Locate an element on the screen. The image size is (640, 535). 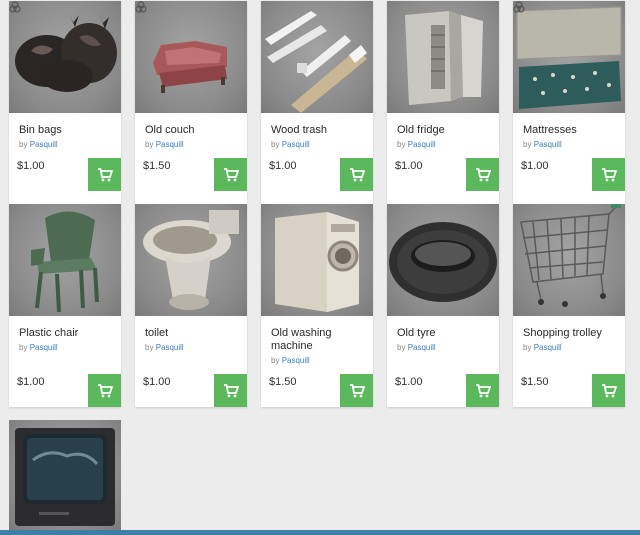
mattresses-image is located at coordinates (569, 57).